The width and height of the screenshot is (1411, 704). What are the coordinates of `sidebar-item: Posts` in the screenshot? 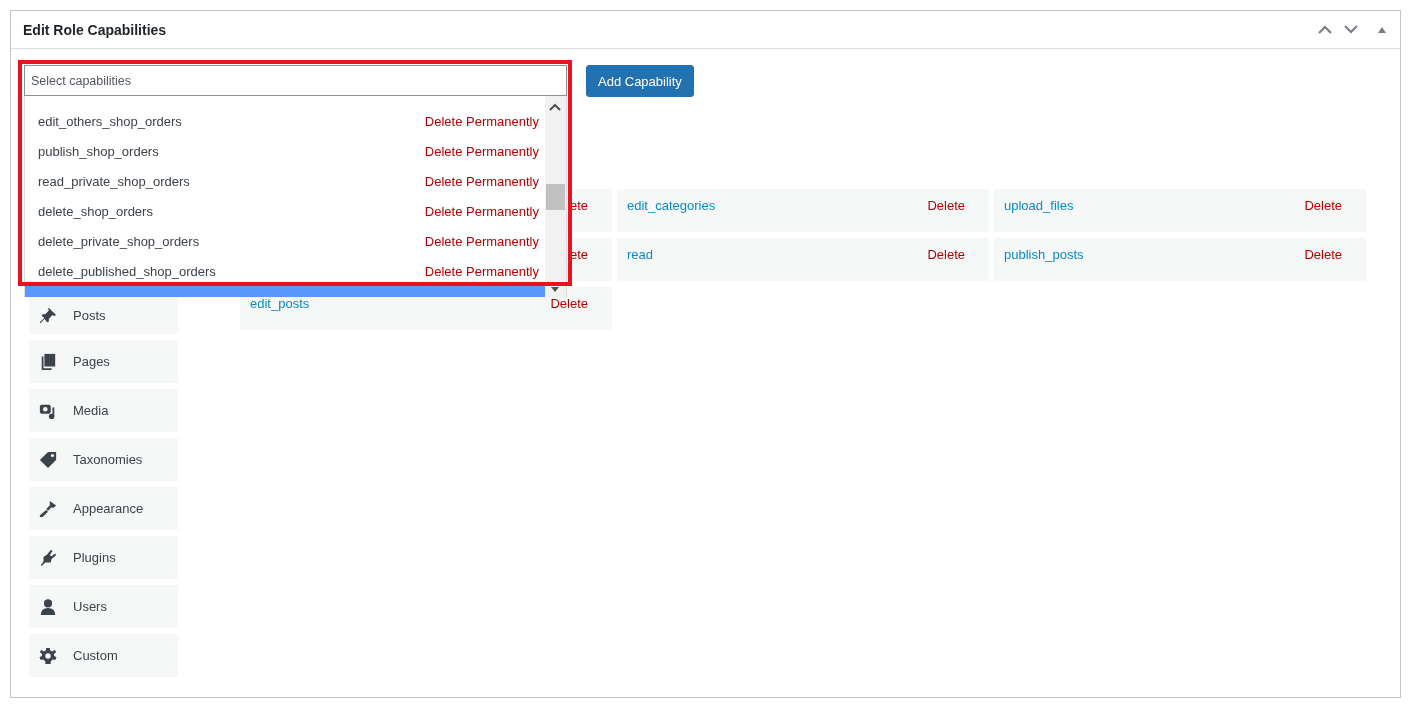 It's located at (103, 315).